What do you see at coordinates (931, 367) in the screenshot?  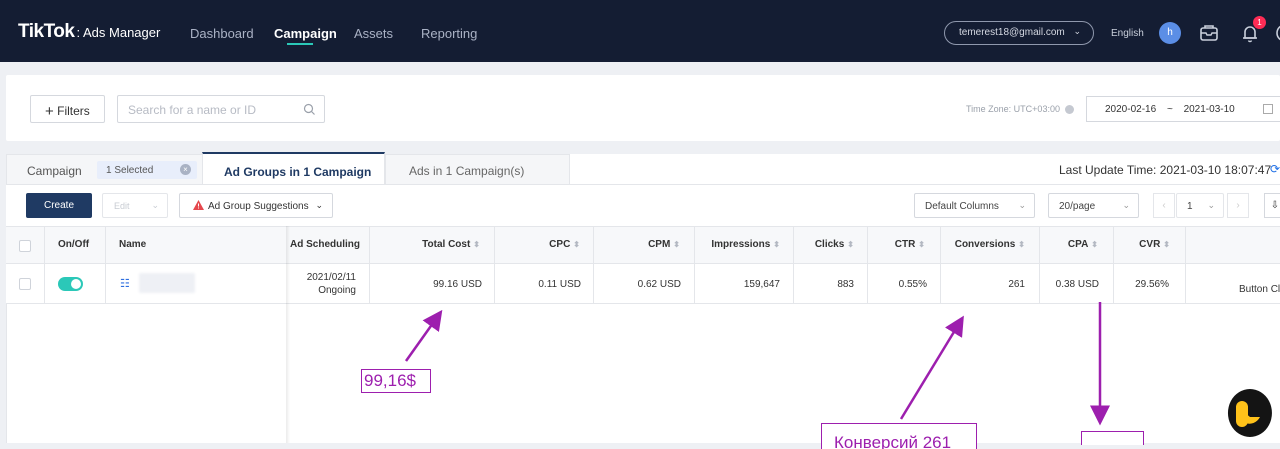 I see `conversions-arrow` at bounding box center [931, 367].